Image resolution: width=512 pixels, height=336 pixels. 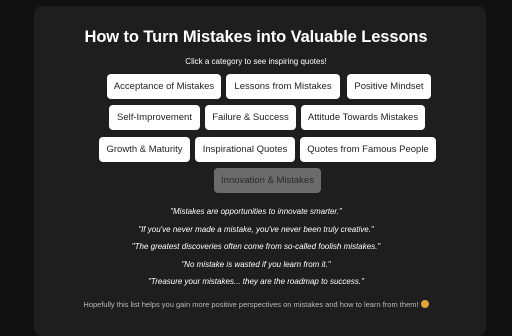 I want to click on category-button-acceptance: Acceptance of Mistakes, so click(x=164, y=86).